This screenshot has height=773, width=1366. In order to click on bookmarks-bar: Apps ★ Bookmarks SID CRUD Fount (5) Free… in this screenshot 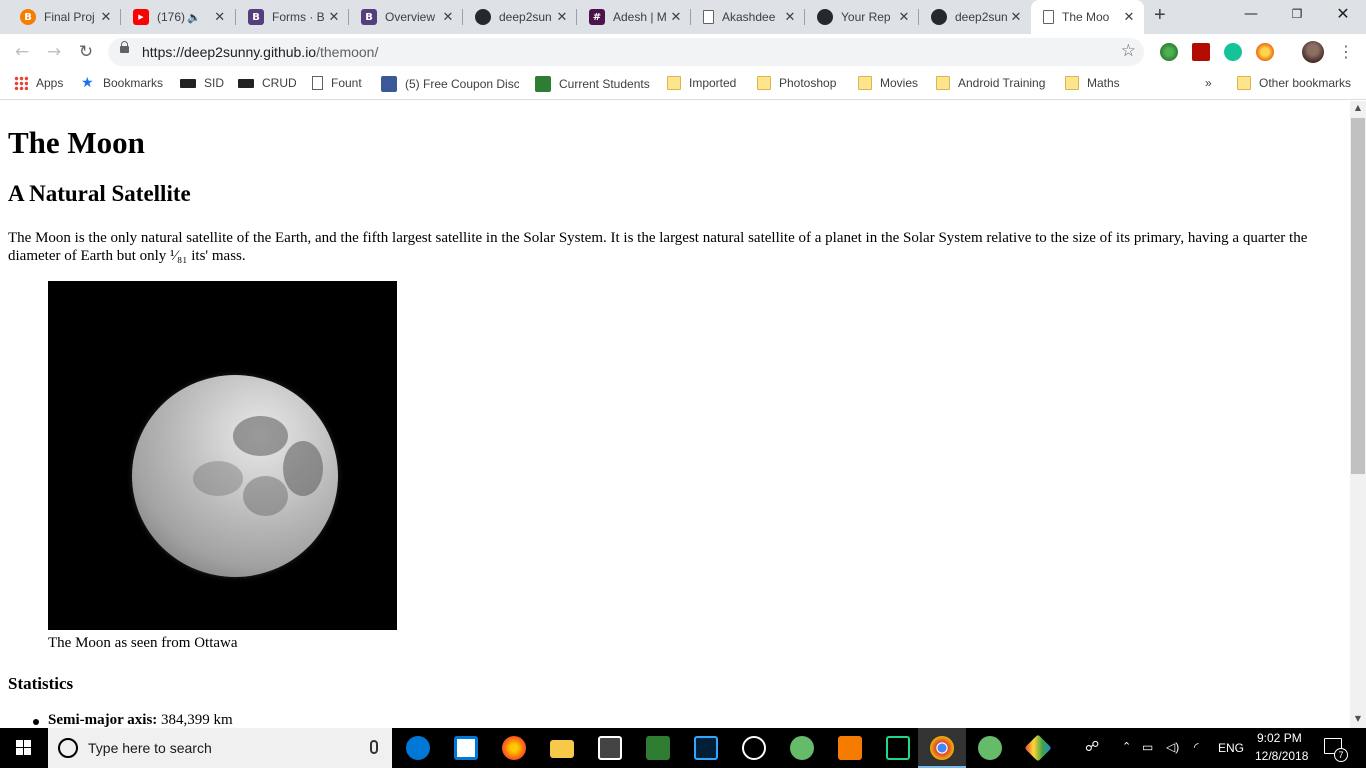, I will do `click(683, 85)`.